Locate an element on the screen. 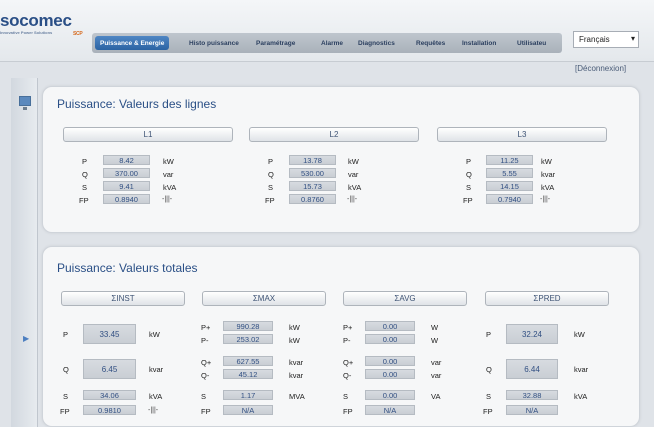 The height and width of the screenshot is (427, 654). expand-arrow-icon: ▶ is located at coordinates (26, 338).